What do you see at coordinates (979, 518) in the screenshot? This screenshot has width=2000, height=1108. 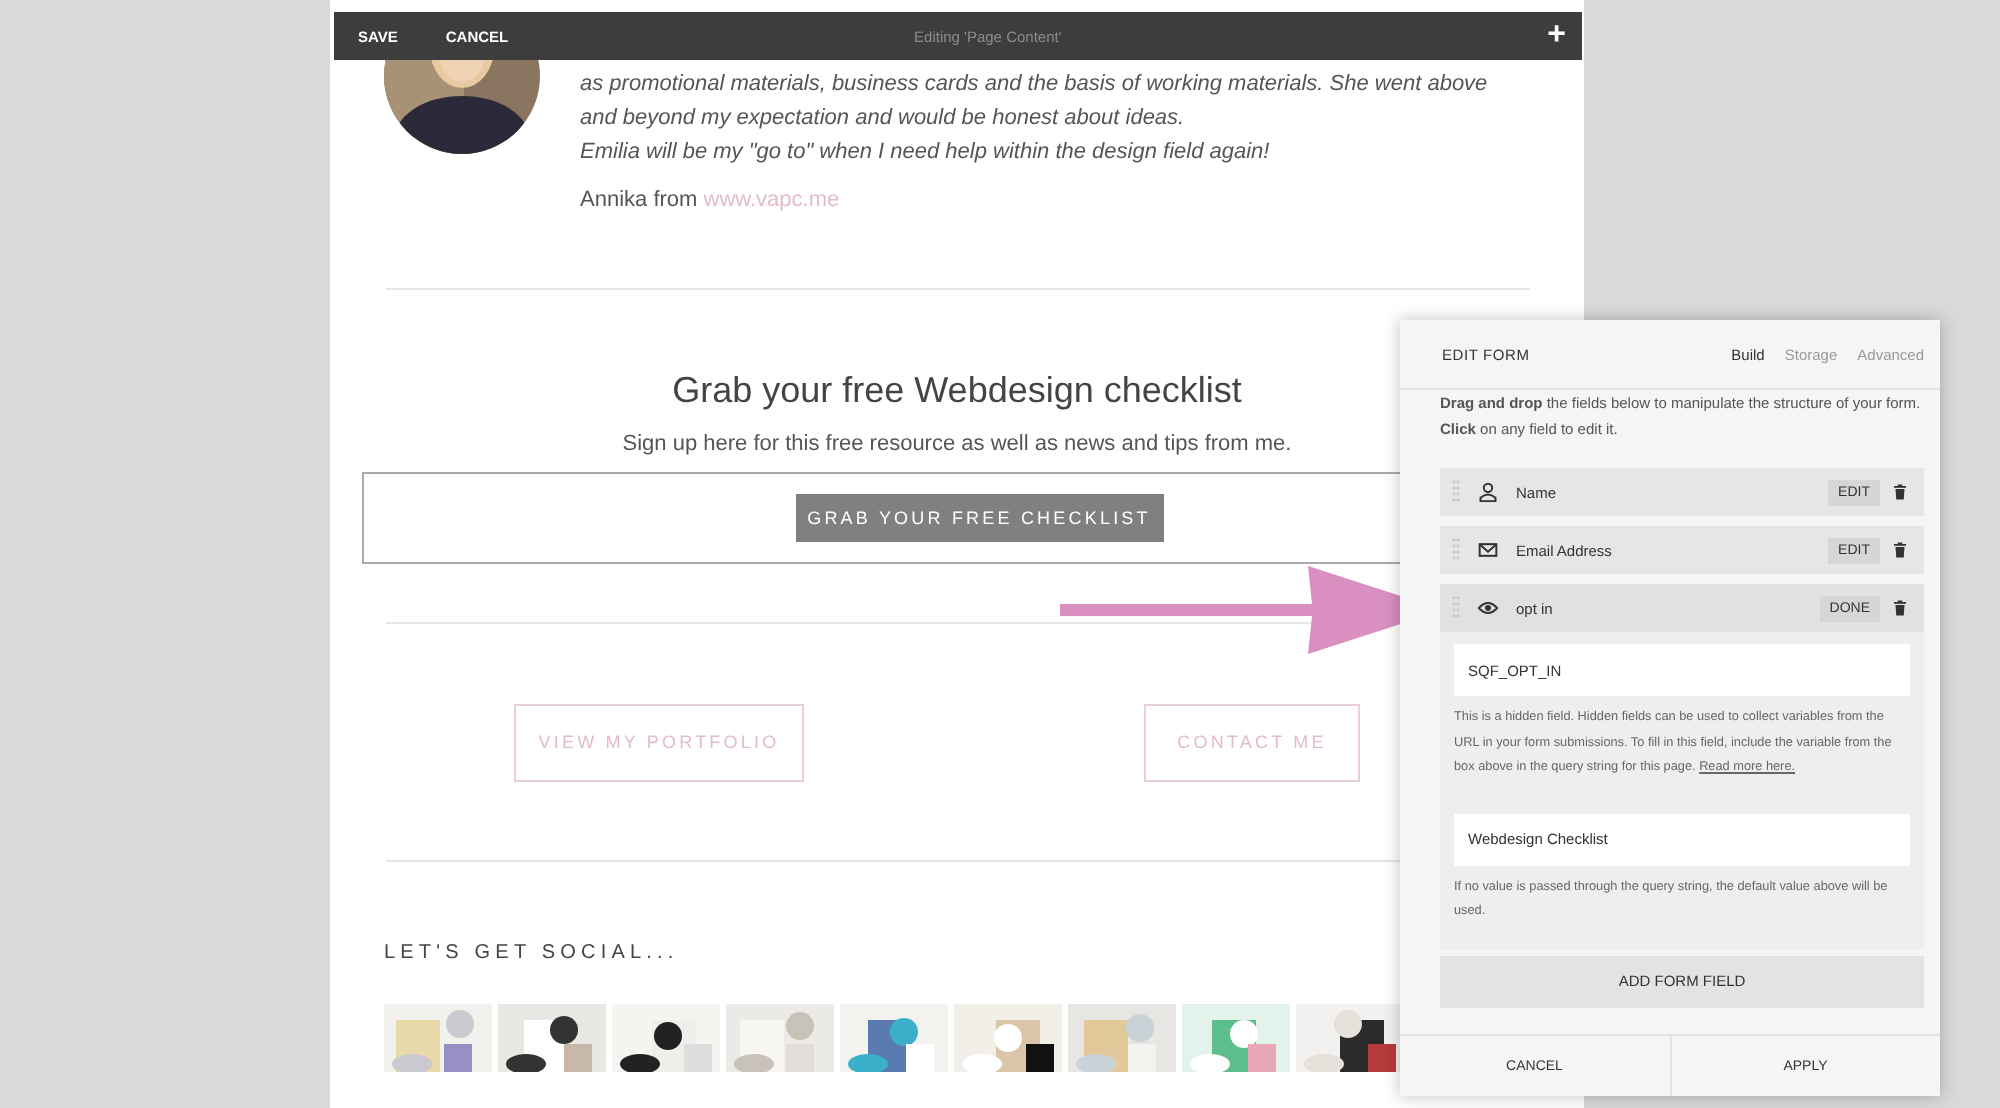 I see `checklist-button: GRAB YOUR FREE CHECKLIST` at bounding box center [979, 518].